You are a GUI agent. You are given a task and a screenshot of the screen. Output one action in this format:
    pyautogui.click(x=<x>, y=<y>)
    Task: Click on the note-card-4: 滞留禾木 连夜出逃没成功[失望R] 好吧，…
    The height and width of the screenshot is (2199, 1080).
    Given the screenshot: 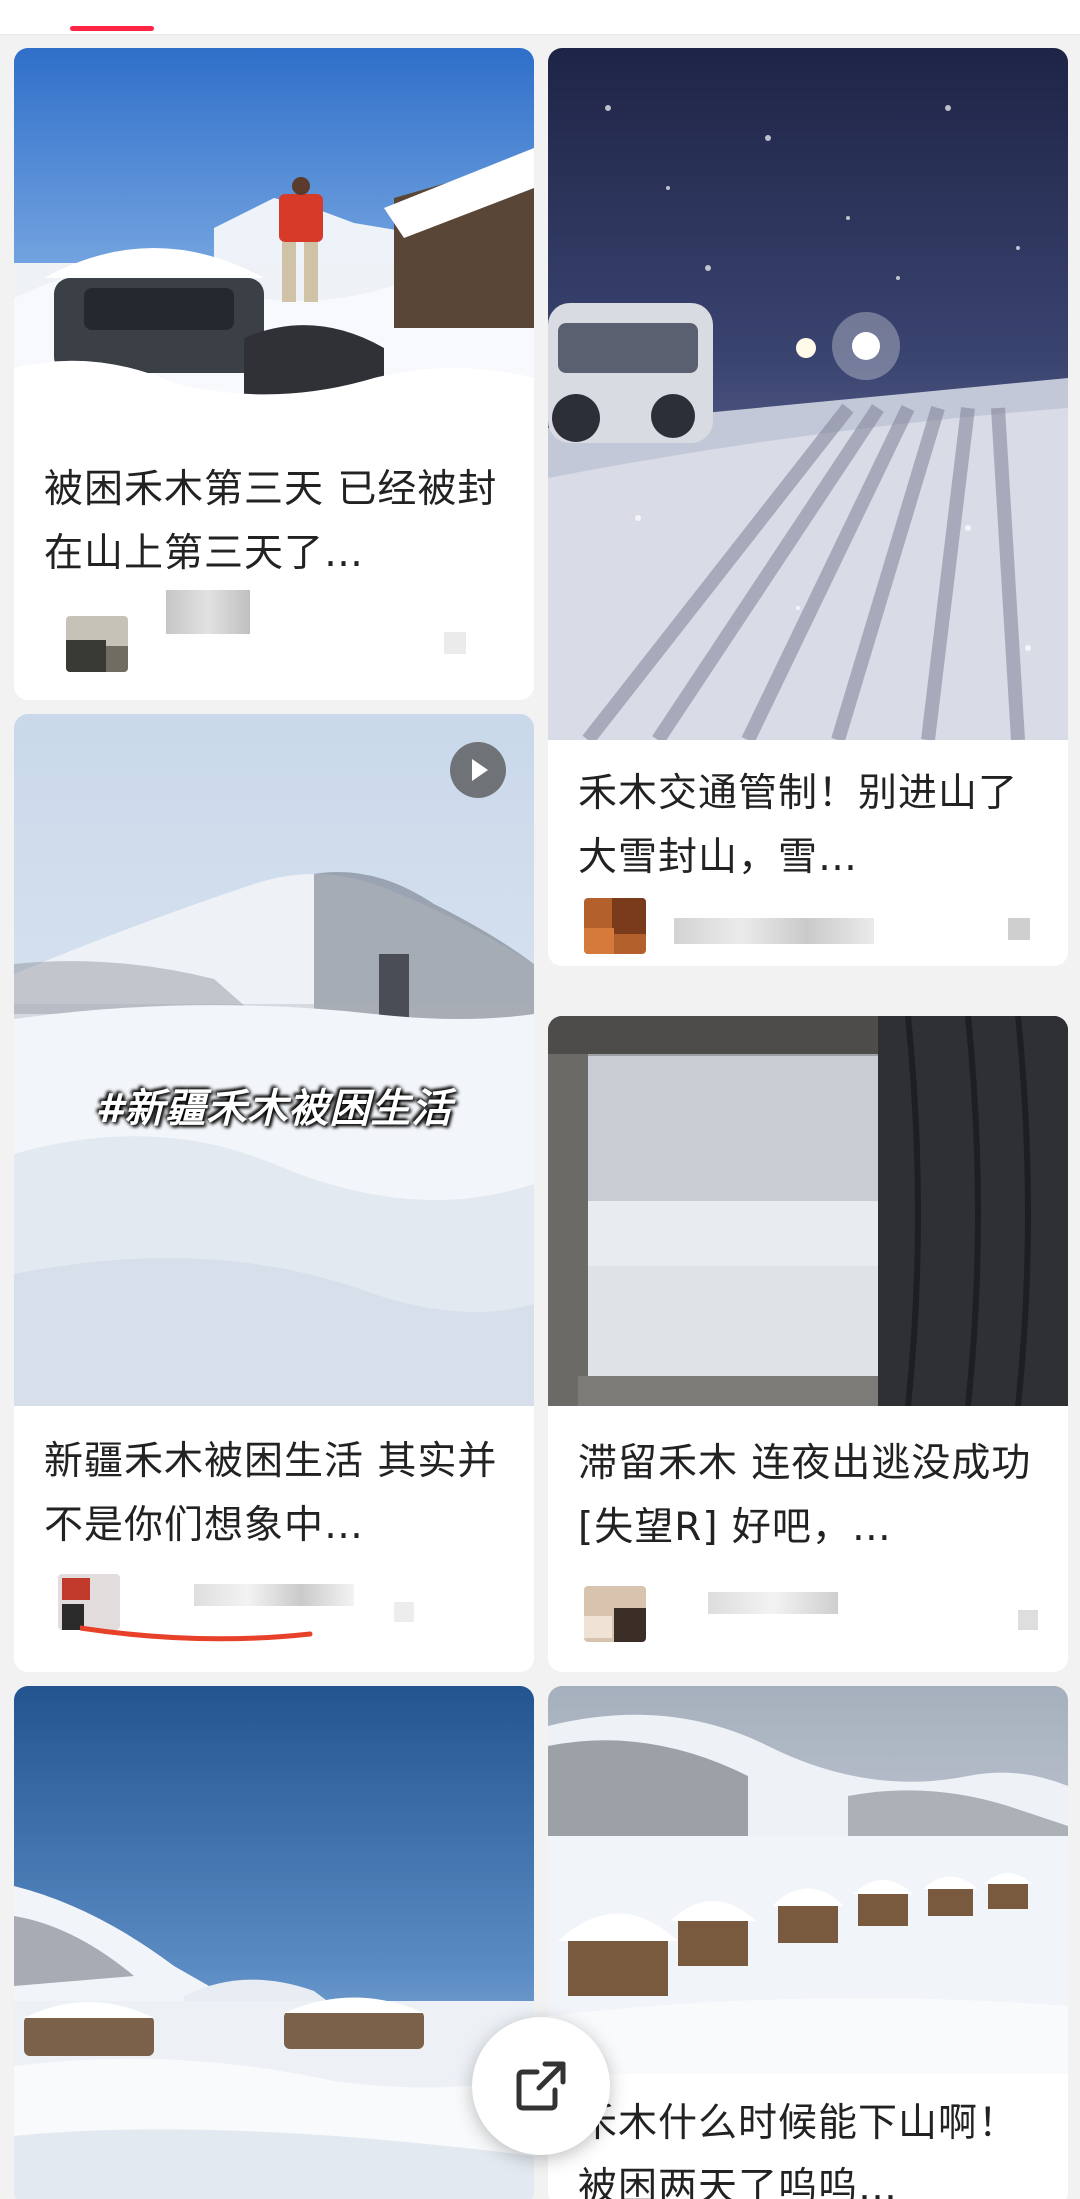 What is the action you would take?
    pyautogui.click(x=808, y=1344)
    